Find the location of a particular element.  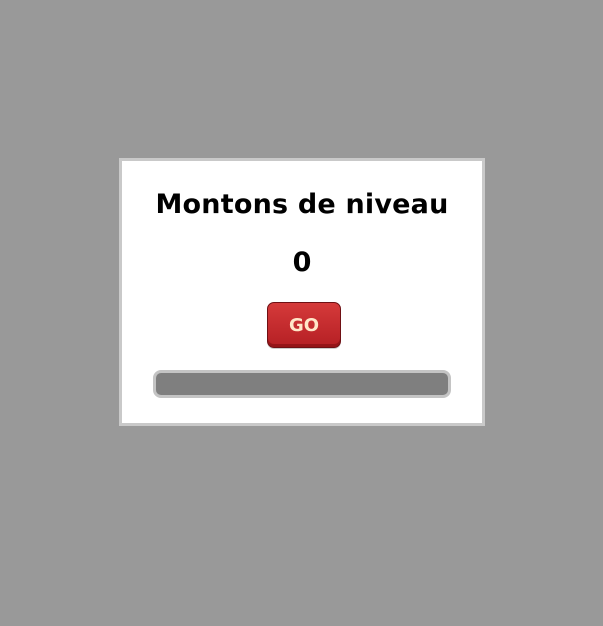

panel-title: Montons de niveau is located at coordinates (302, 204).